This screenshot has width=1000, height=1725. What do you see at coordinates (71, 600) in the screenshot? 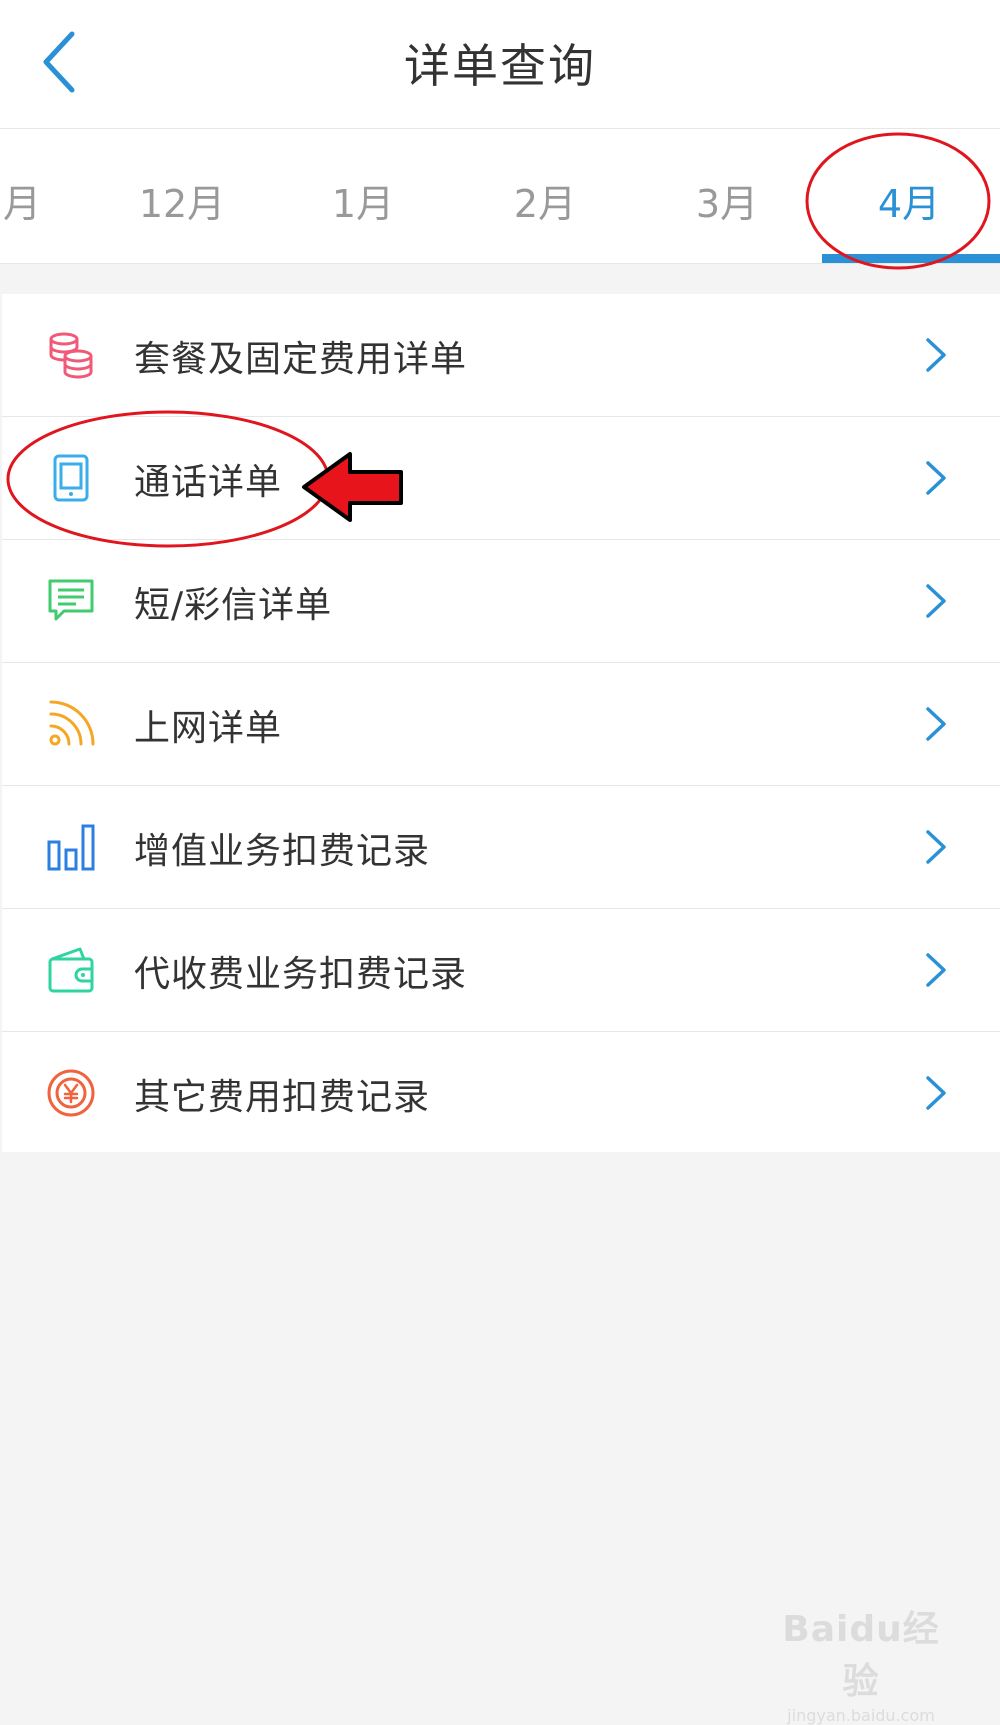
I see `message-icon` at bounding box center [71, 600].